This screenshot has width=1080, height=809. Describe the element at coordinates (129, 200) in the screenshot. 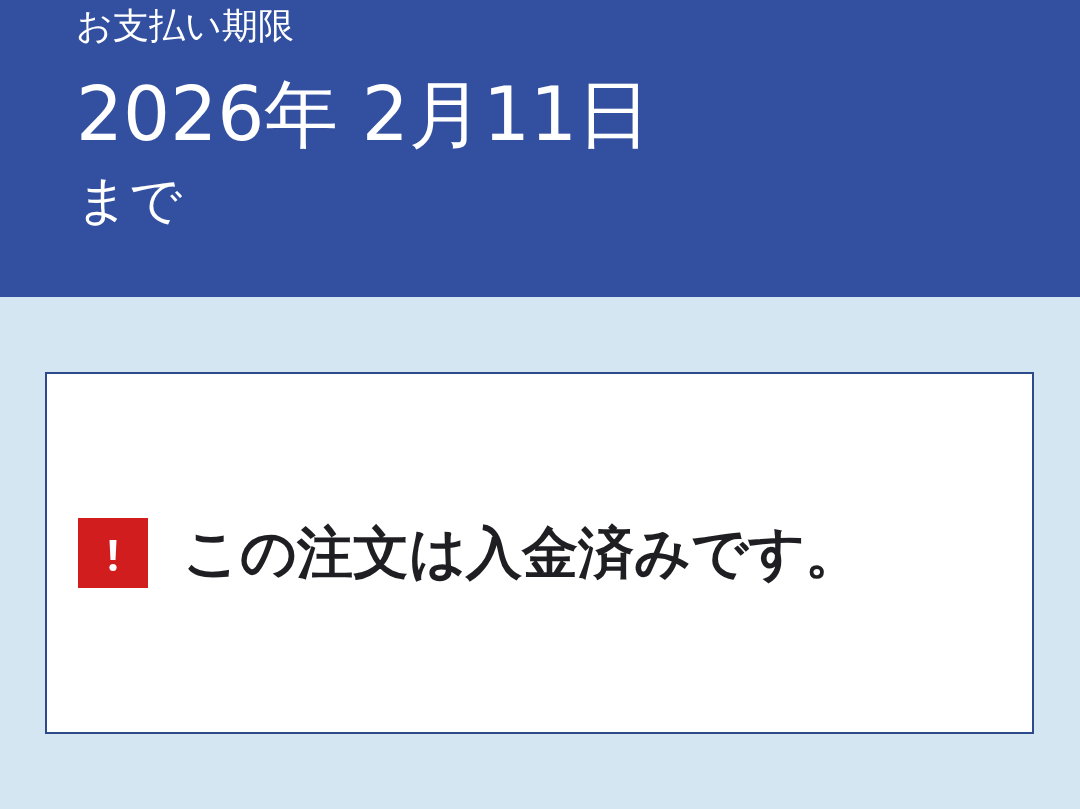

I see `deadline-suffix: まで` at that location.